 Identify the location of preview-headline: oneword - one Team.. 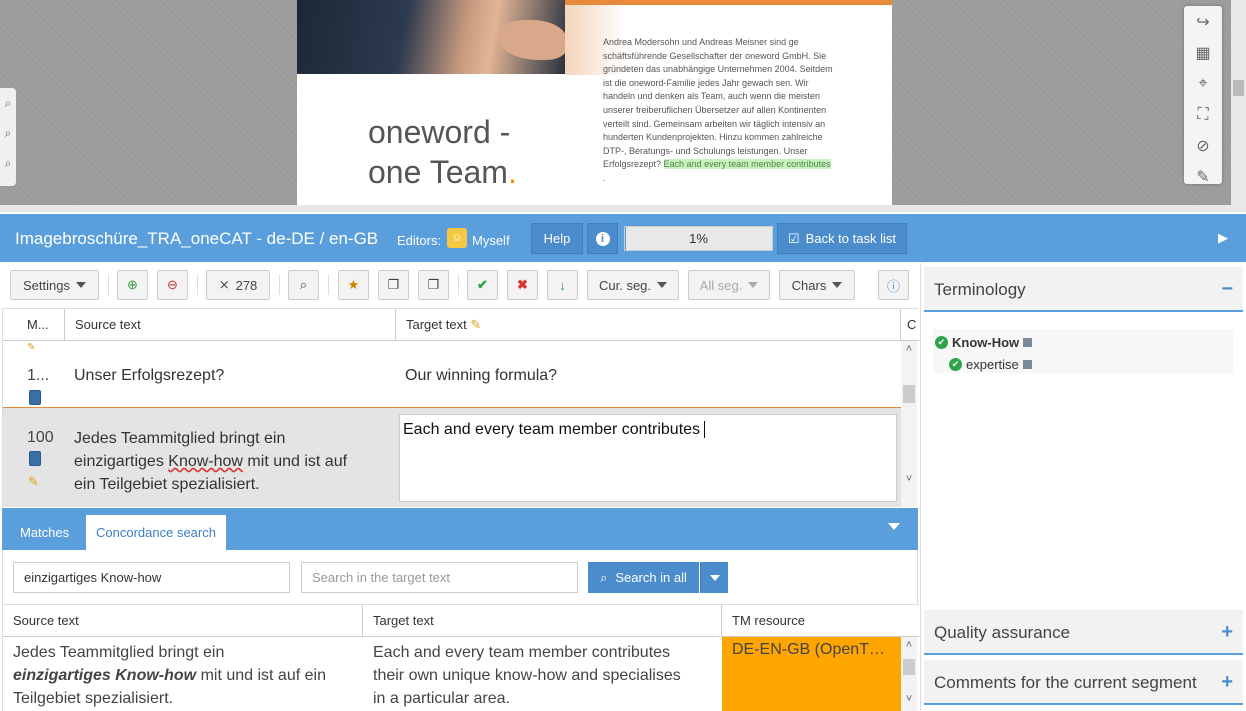
(442, 152).